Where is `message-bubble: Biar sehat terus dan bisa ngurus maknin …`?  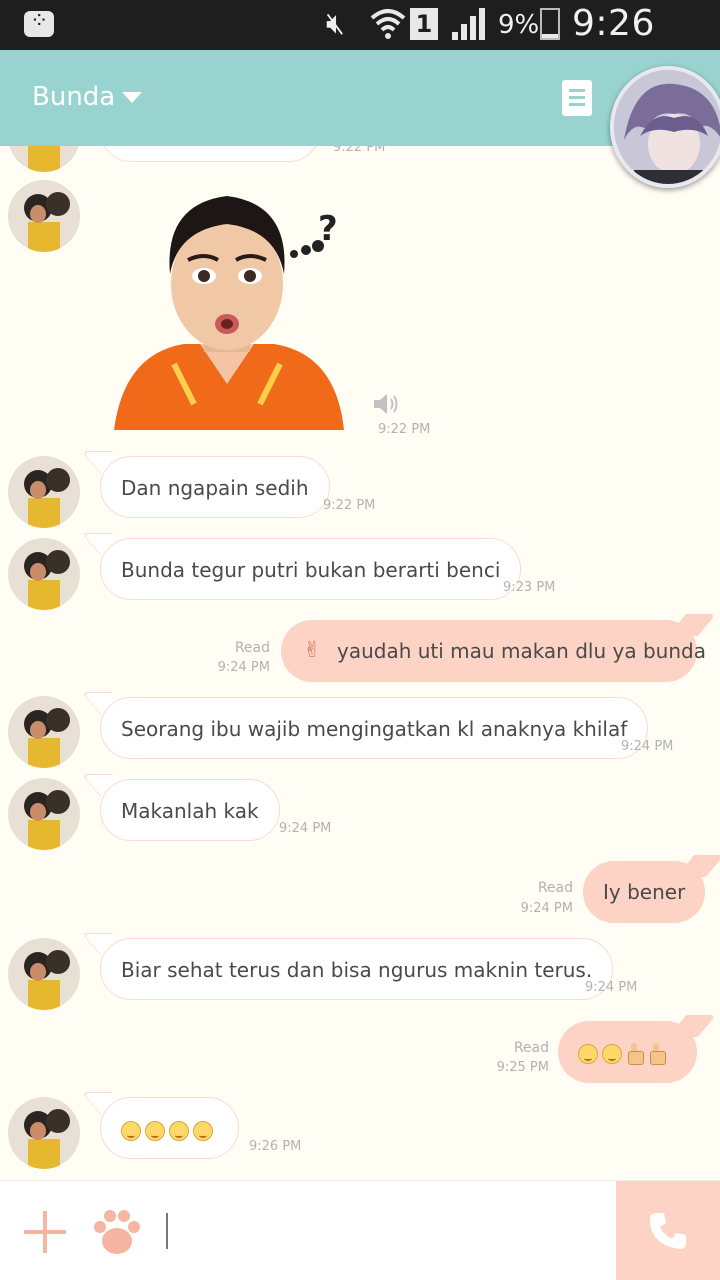 message-bubble: Biar sehat terus dan bisa ngurus maknin … is located at coordinates (357, 969).